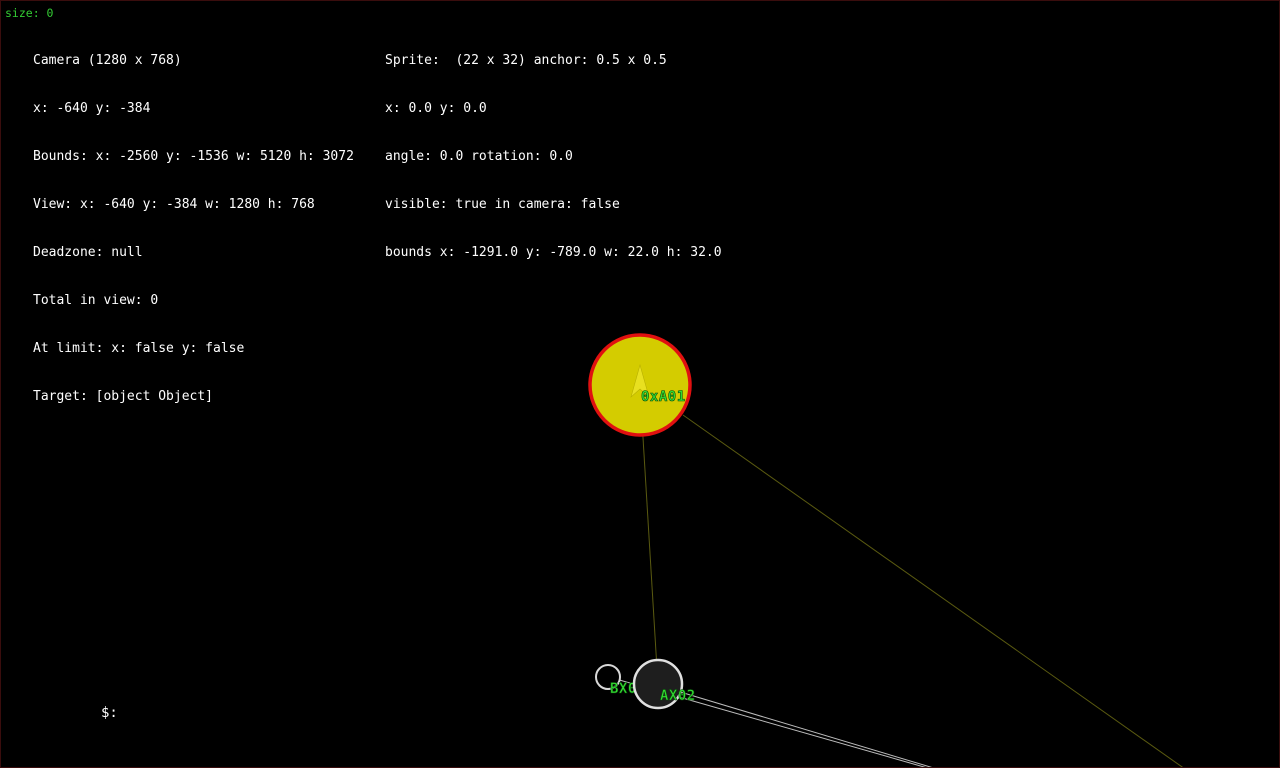  I want to click on node-ax02: AX02, so click(664, 684).